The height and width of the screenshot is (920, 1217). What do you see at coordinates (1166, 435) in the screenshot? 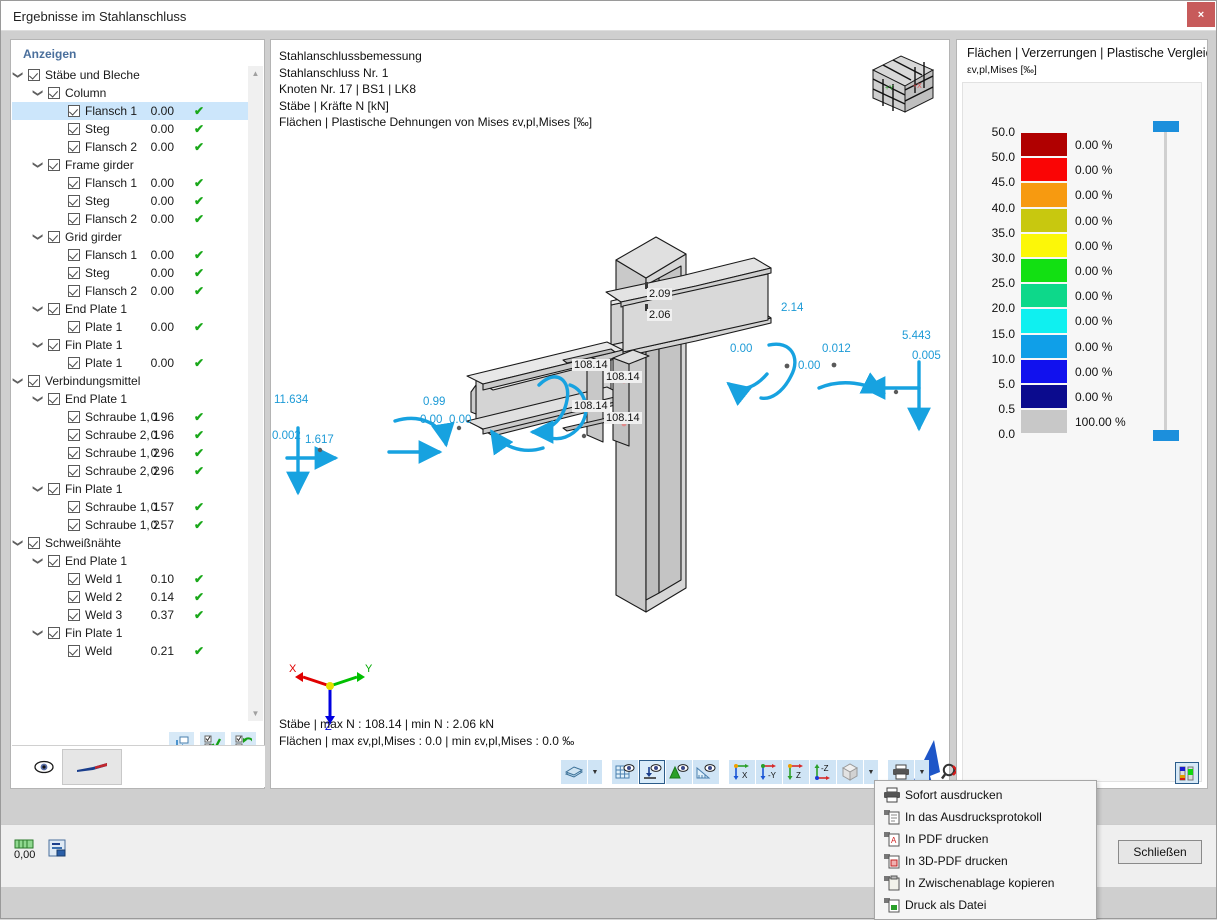
I see `legend-slider-handle-min` at bounding box center [1166, 435].